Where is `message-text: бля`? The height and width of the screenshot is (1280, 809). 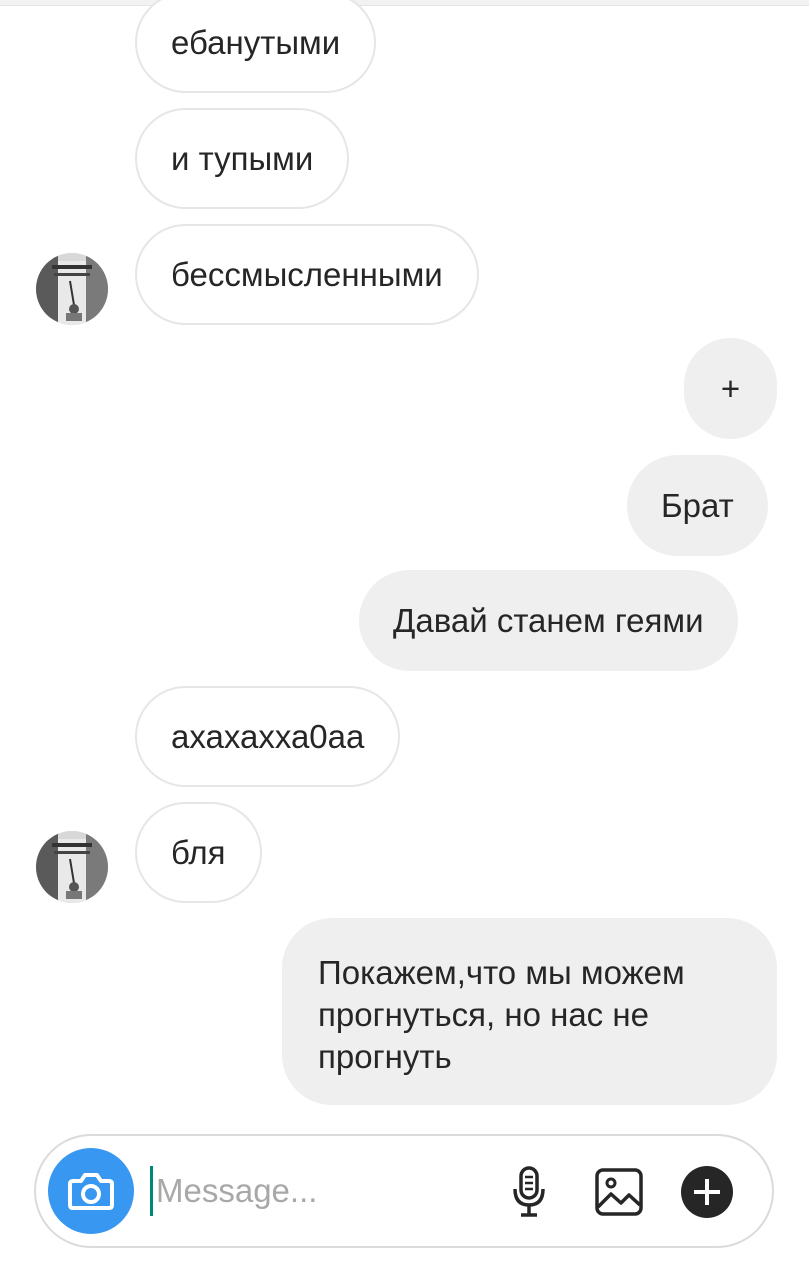
message-text: бля is located at coordinates (198, 852).